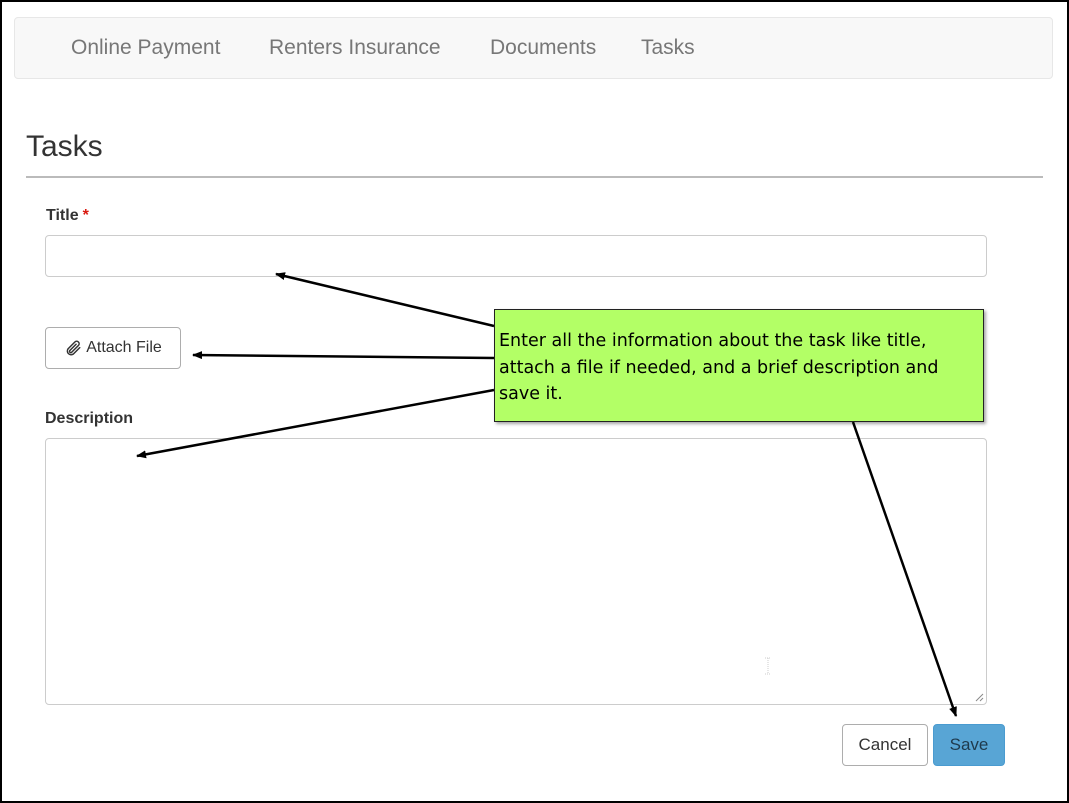 The width and height of the screenshot is (1069, 803). Describe the element at coordinates (768, 666) in the screenshot. I see `text-cursor-icon` at that location.